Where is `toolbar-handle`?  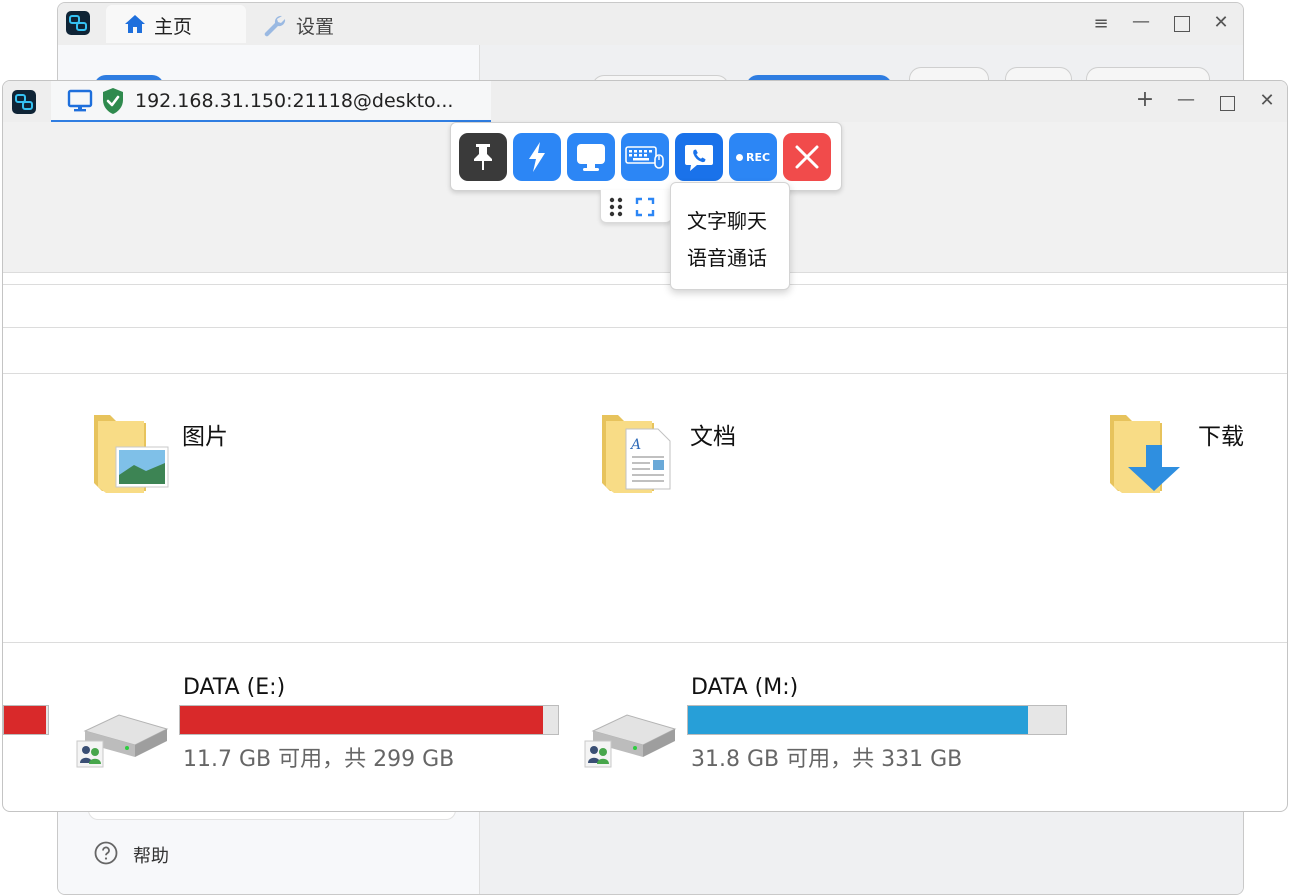
toolbar-handle is located at coordinates (636, 206).